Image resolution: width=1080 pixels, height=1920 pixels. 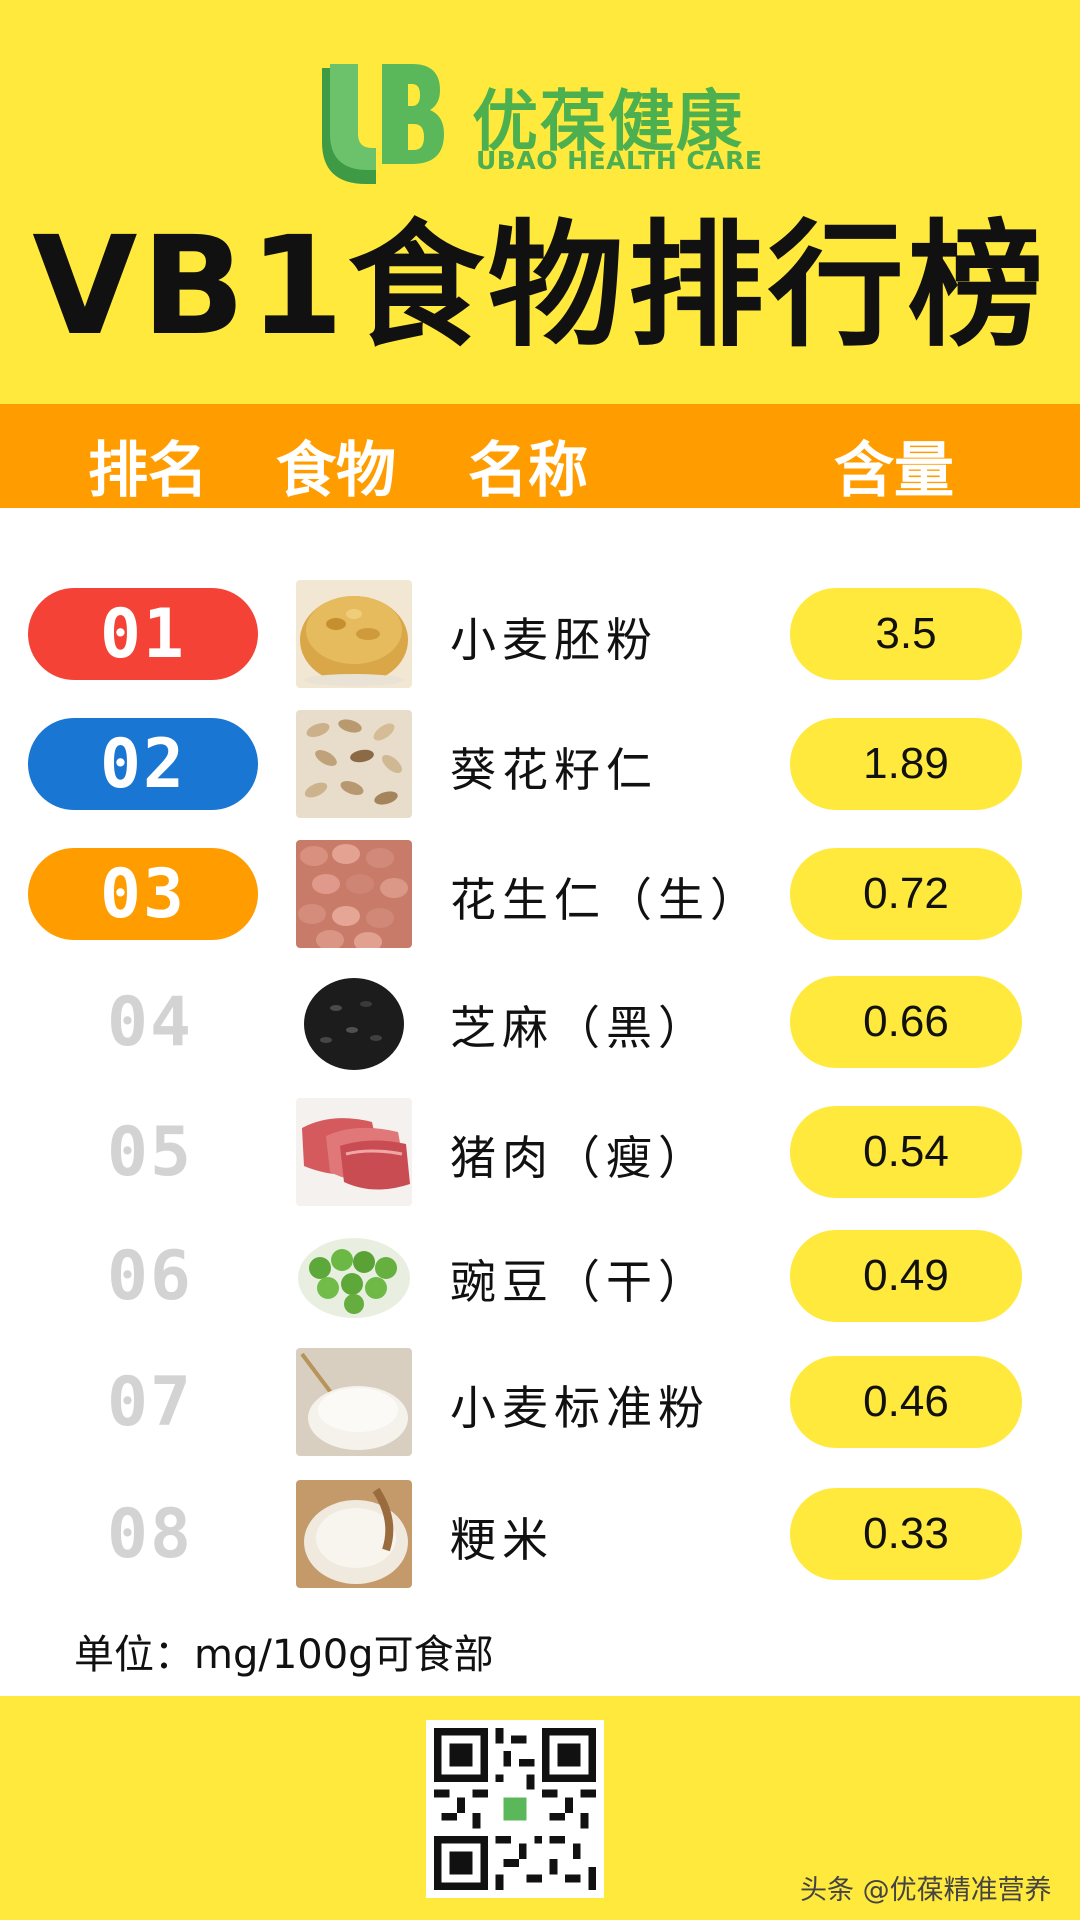 I want to click on unit-note: 单位：mg/100g可食部, so click(x=284, y=1655).